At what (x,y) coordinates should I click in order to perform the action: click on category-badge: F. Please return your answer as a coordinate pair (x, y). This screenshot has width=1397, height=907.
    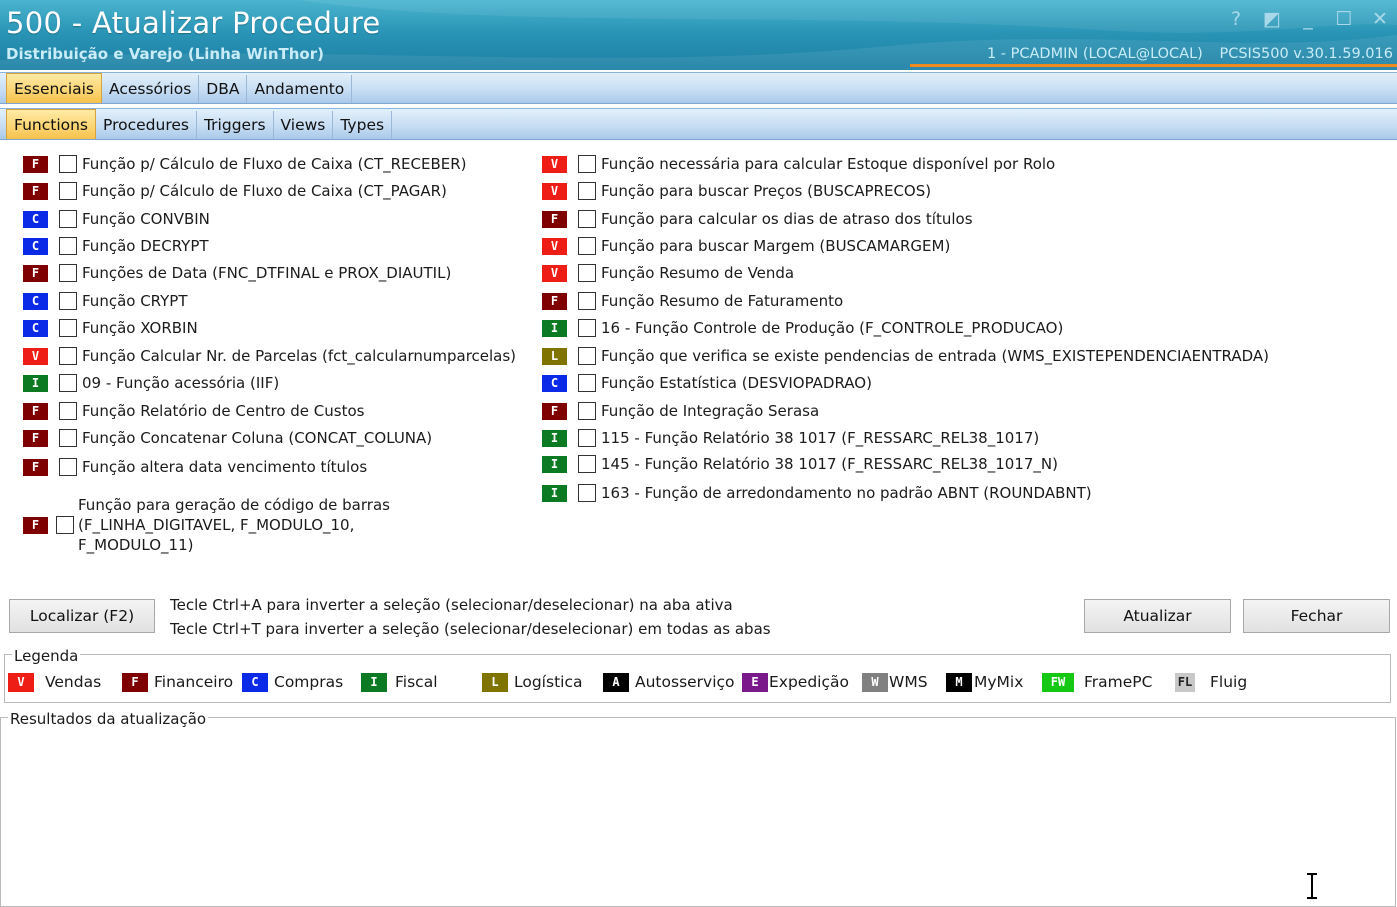
    Looking at the image, I should click on (35, 438).